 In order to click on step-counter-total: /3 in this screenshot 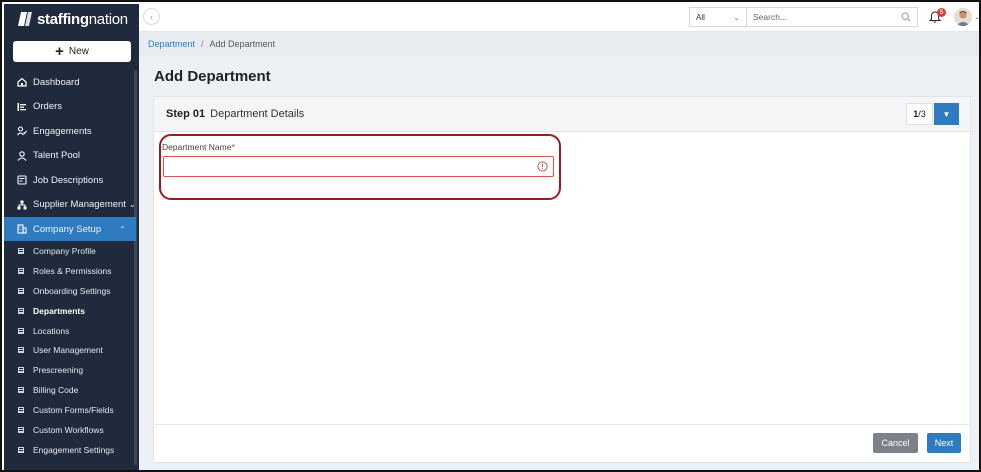, I will do `click(922, 114)`.